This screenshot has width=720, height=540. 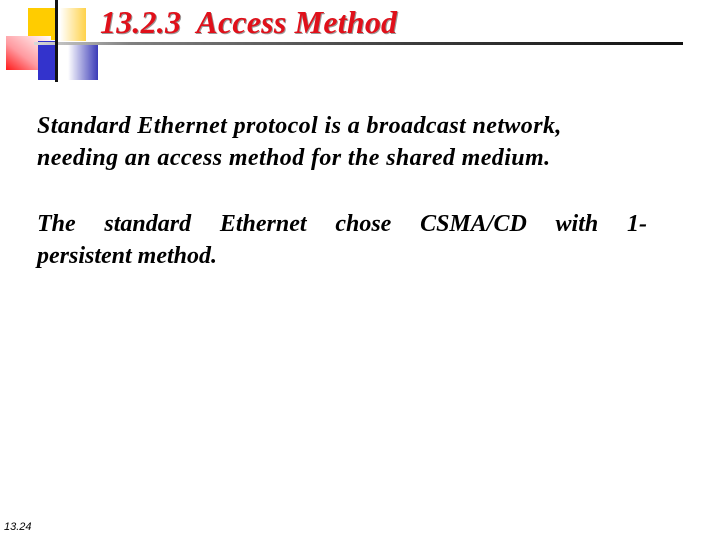 What do you see at coordinates (73, 24) in the screenshot?
I see `yellow-gradient-square-icon` at bounding box center [73, 24].